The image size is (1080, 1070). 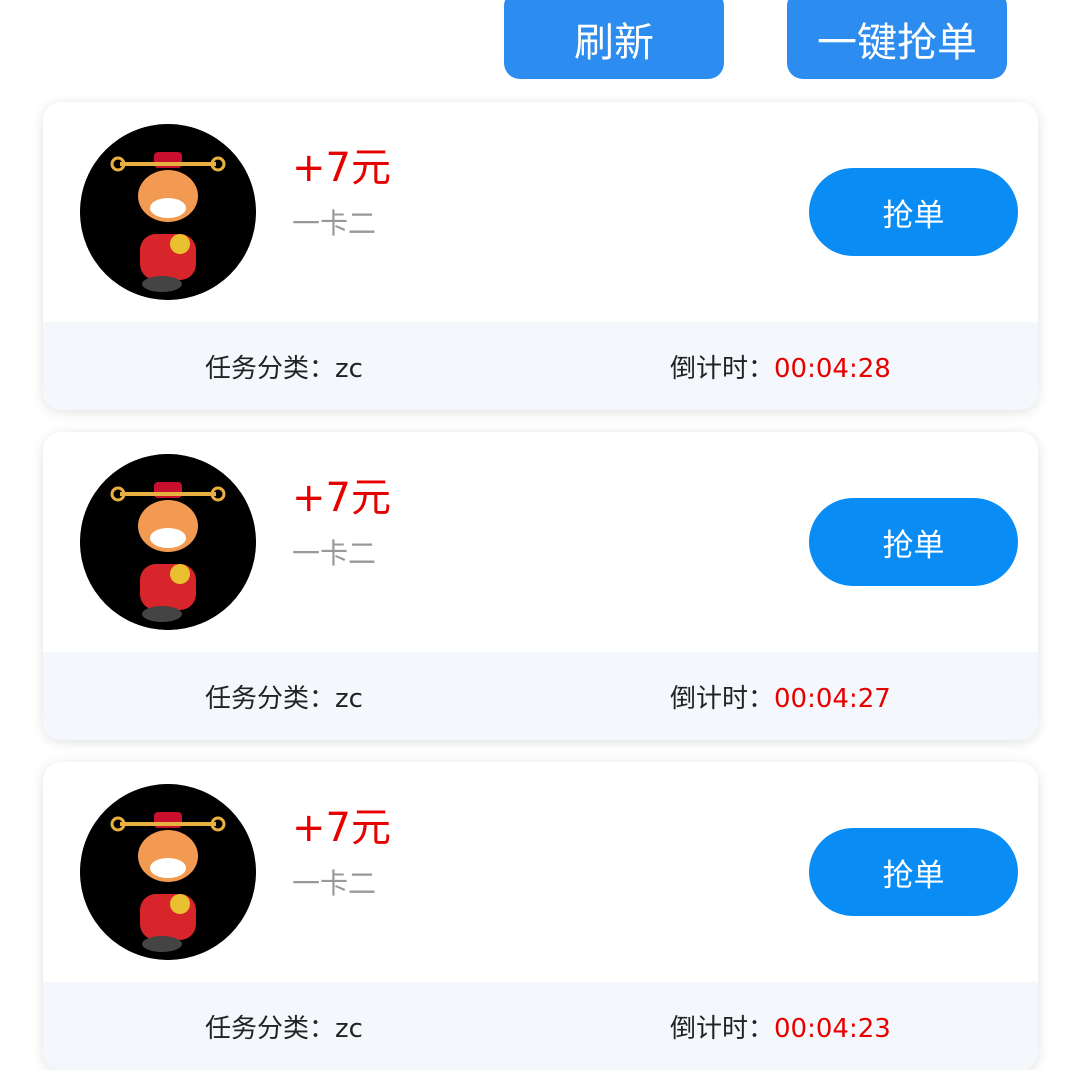 What do you see at coordinates (614, 39) in the screenshot?
I see `refresh-button: 刷新` at bounding box center [614, 39].